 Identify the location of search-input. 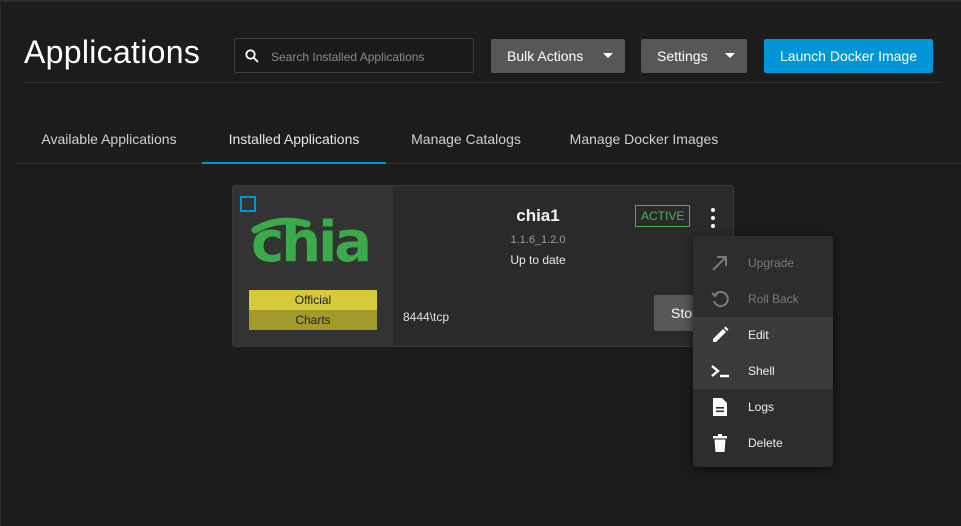
(371, 56).